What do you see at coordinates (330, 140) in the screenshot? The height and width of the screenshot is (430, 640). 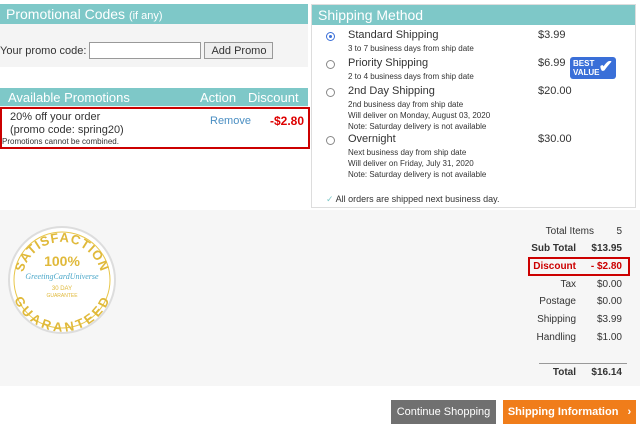 I see `overnight-shipping-radio` at bounding box center [330, 140].